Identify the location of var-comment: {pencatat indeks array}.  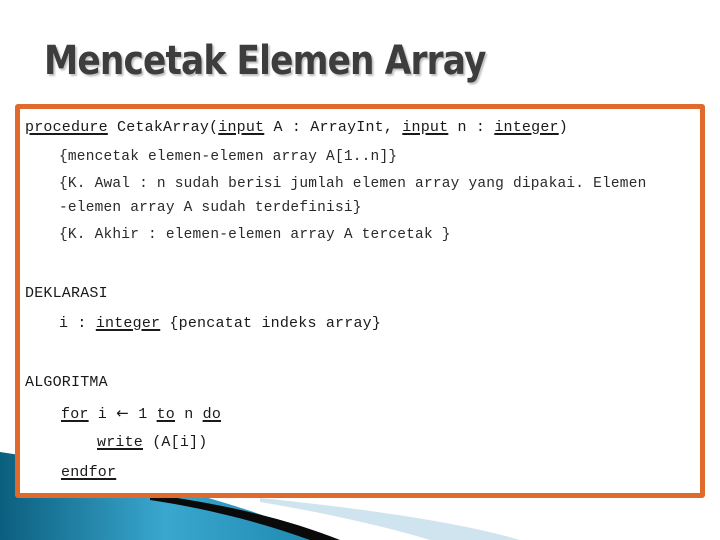
(271, 323).